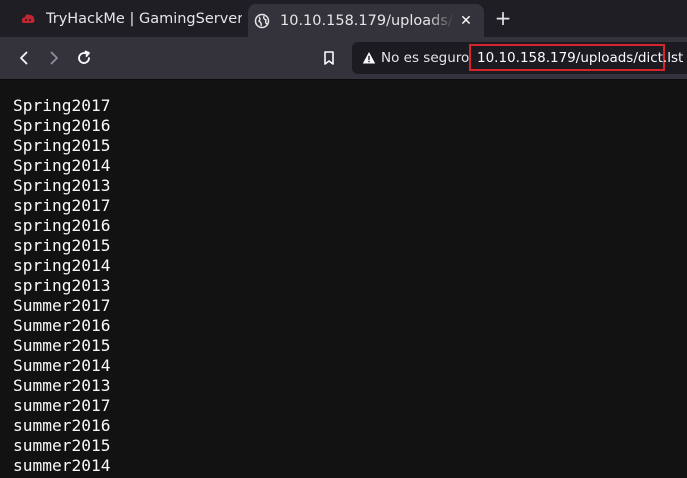  What do you see at coordinates (262, 21) in the screenshot?
I see `globe-icon` at bounding box center [262, 21].